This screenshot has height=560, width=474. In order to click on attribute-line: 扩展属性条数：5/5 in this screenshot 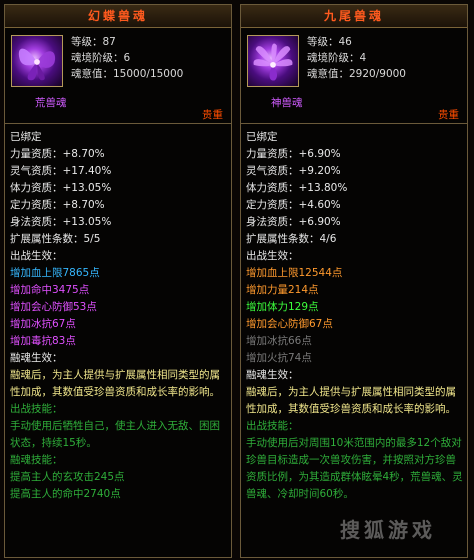, I will do `click(55, 239)`.